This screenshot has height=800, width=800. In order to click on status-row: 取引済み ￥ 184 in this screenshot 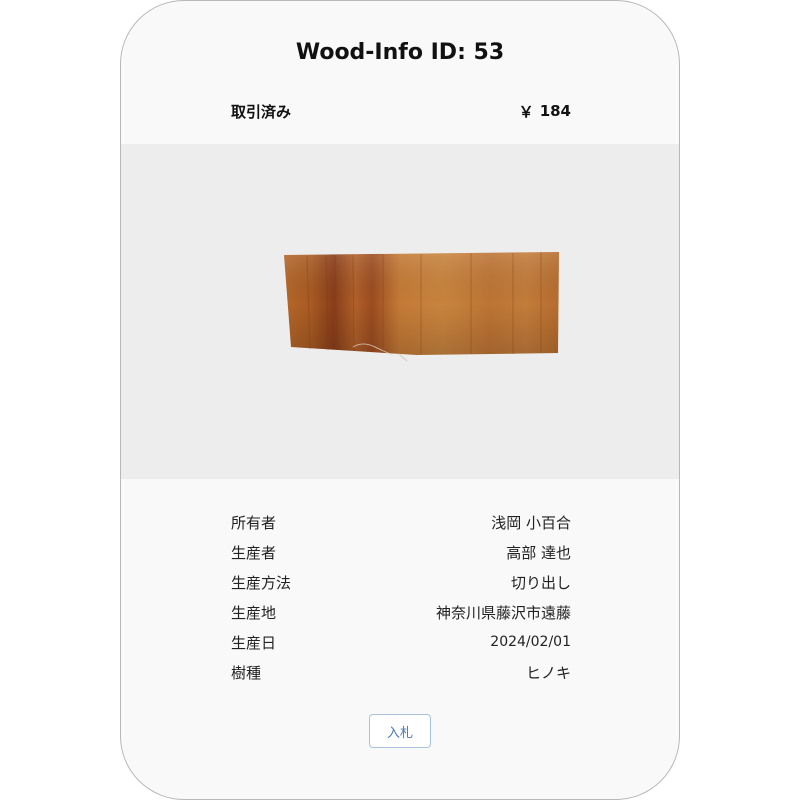, I will do `click(401, 111)`.